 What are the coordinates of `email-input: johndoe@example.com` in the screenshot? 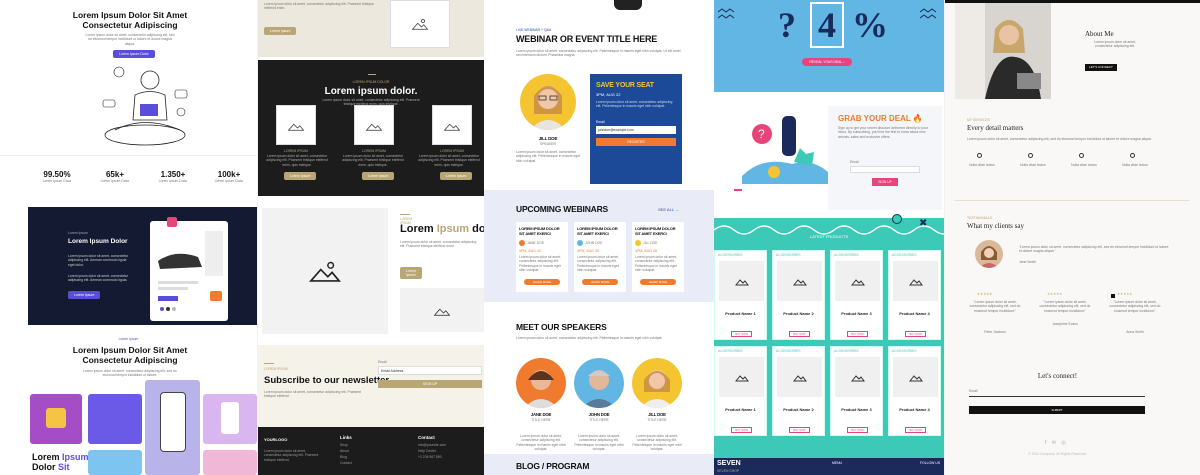 It's located at (636, 130).